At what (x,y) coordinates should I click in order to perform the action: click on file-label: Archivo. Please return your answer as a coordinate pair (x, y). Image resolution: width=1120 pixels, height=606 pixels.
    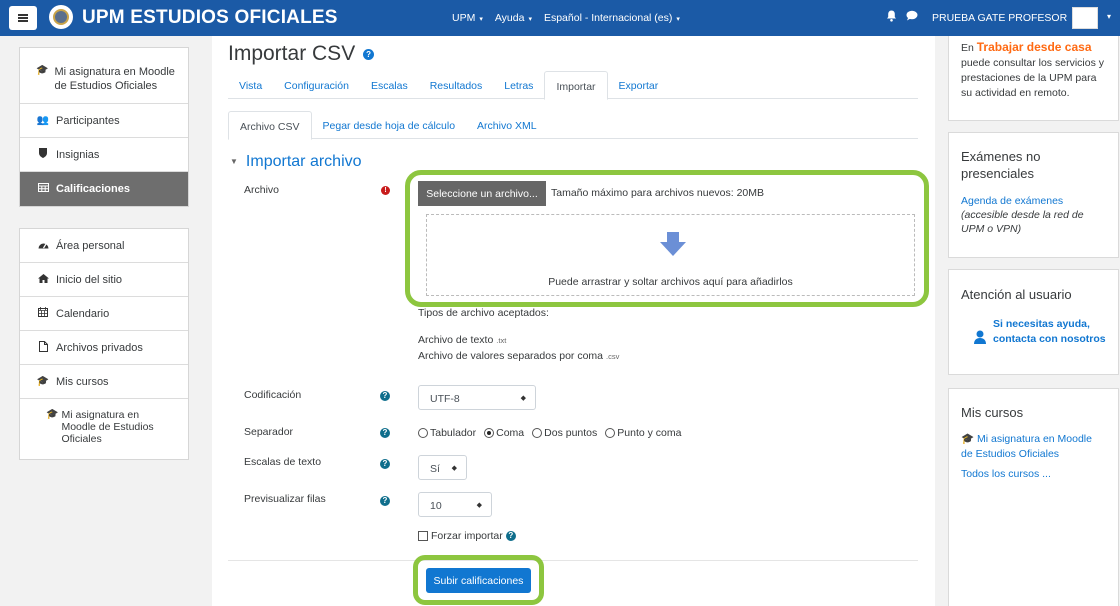
    Looking at the image, I should click on (262, 190).